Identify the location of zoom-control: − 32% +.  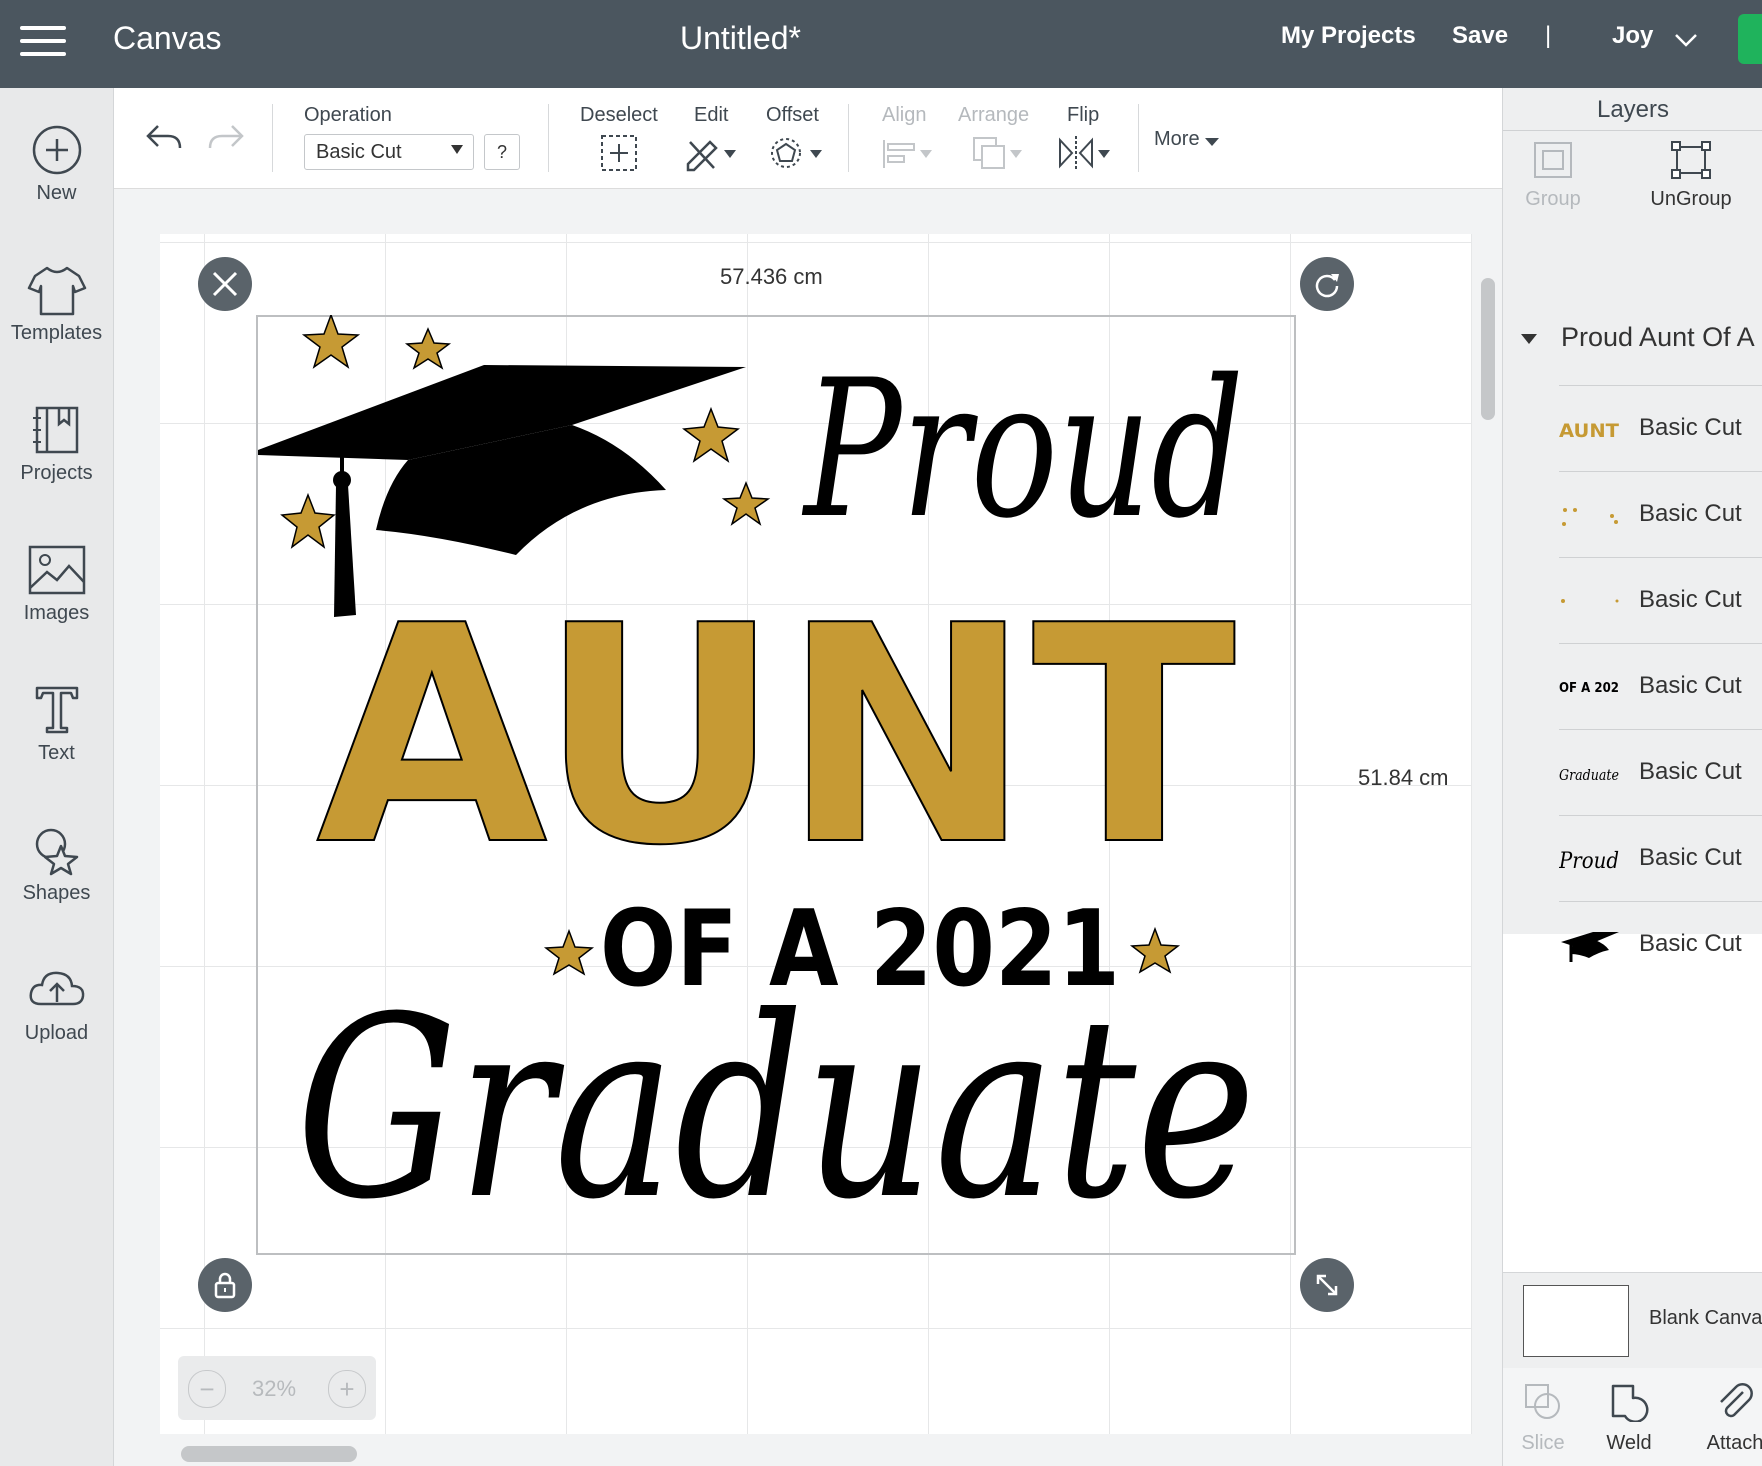
(277, 1388).